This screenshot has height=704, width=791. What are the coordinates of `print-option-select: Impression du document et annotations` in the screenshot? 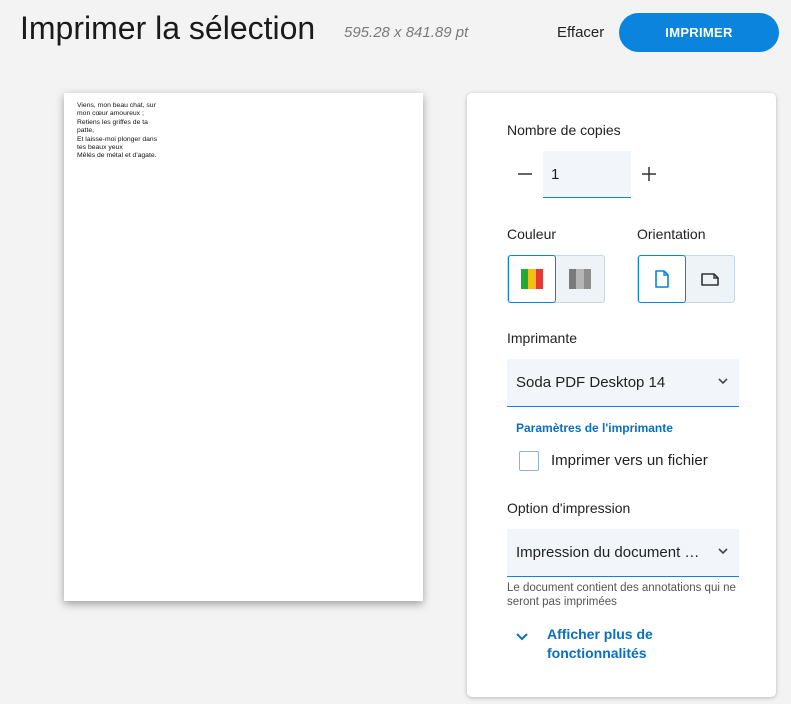 It's located at (623, 553).